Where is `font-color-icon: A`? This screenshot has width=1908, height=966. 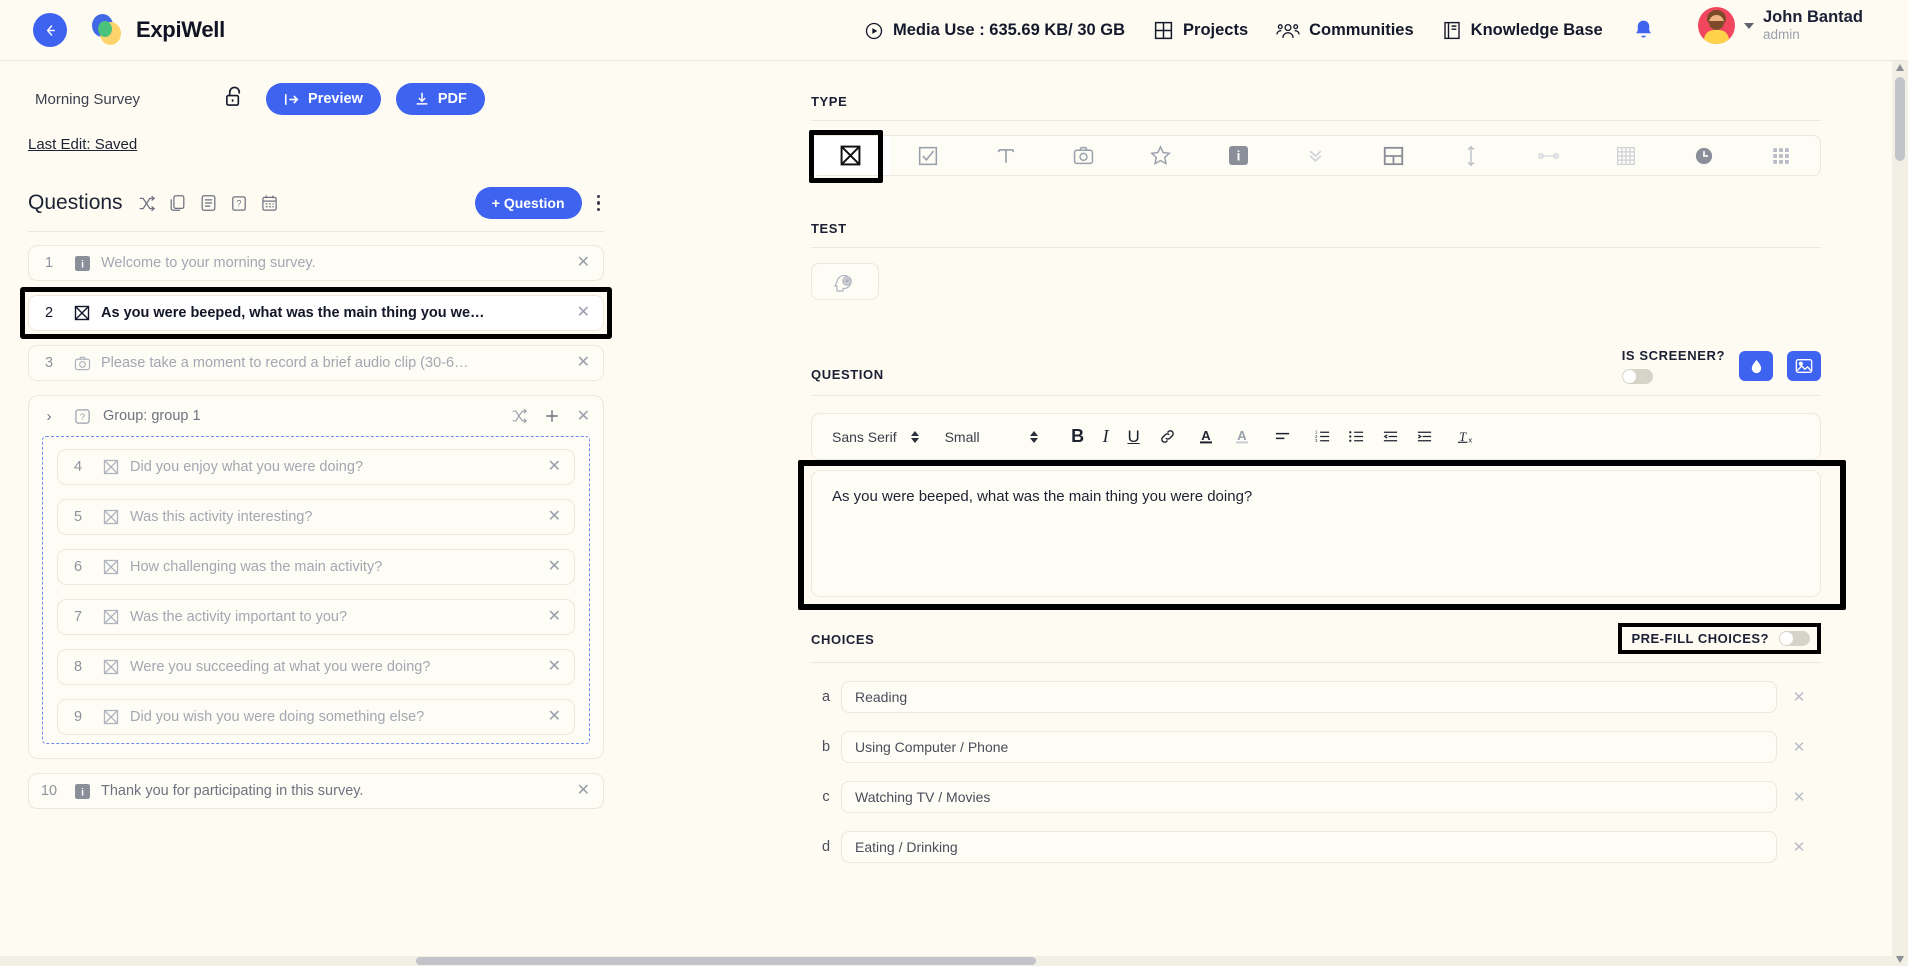
font-color-icon: A is located at coordinates (1205, 436).